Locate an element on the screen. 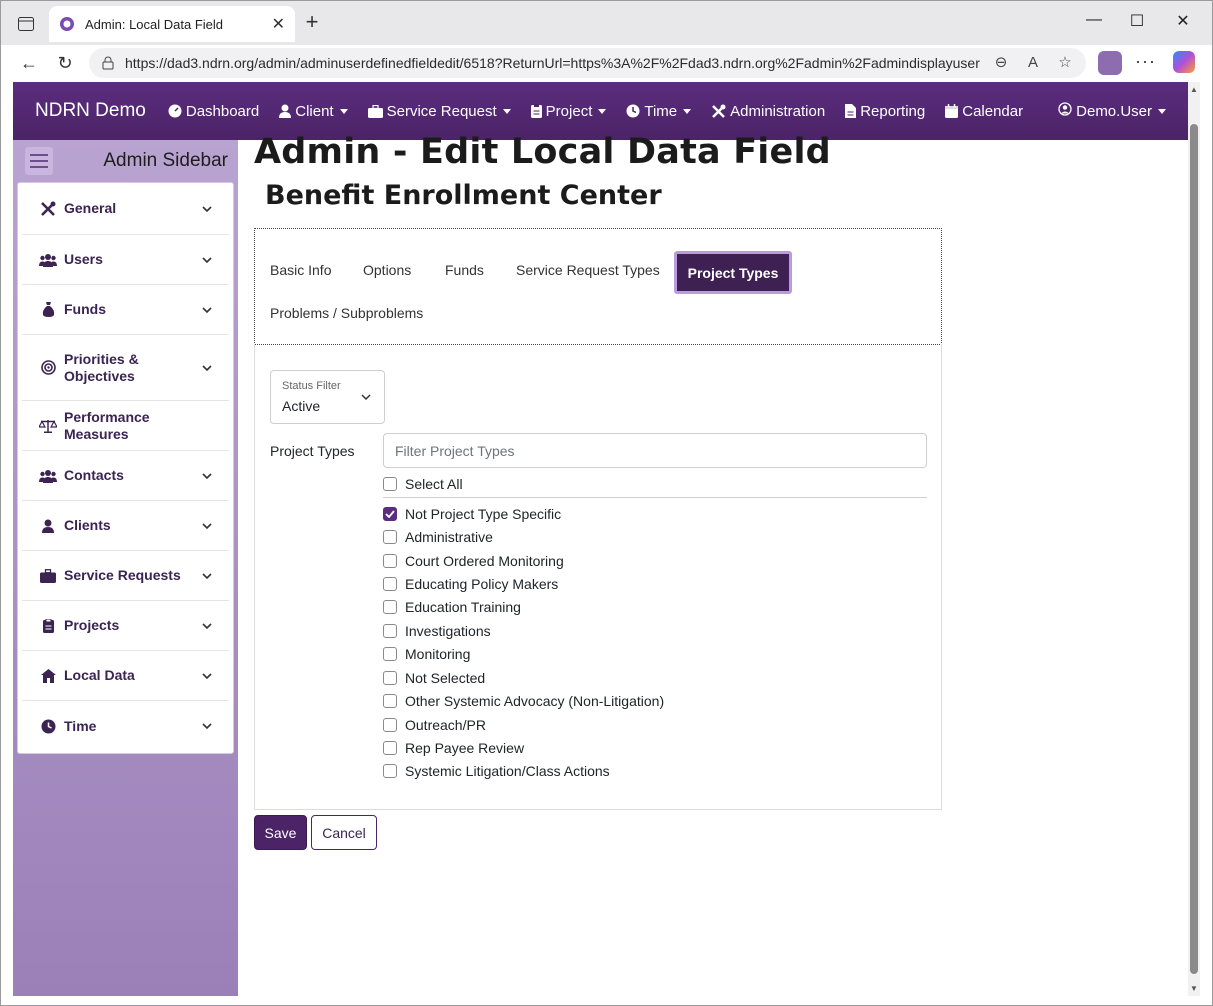  sidebar-item-general: General is located at coordinates (125, 209).